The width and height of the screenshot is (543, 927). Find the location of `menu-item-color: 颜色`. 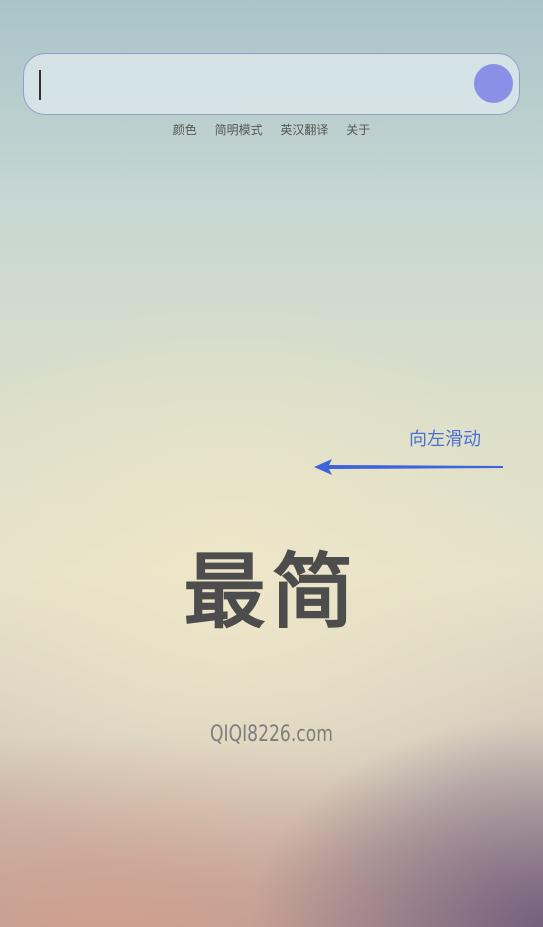

menu-item-color: 颜色 is located at coordinates (185, 129).